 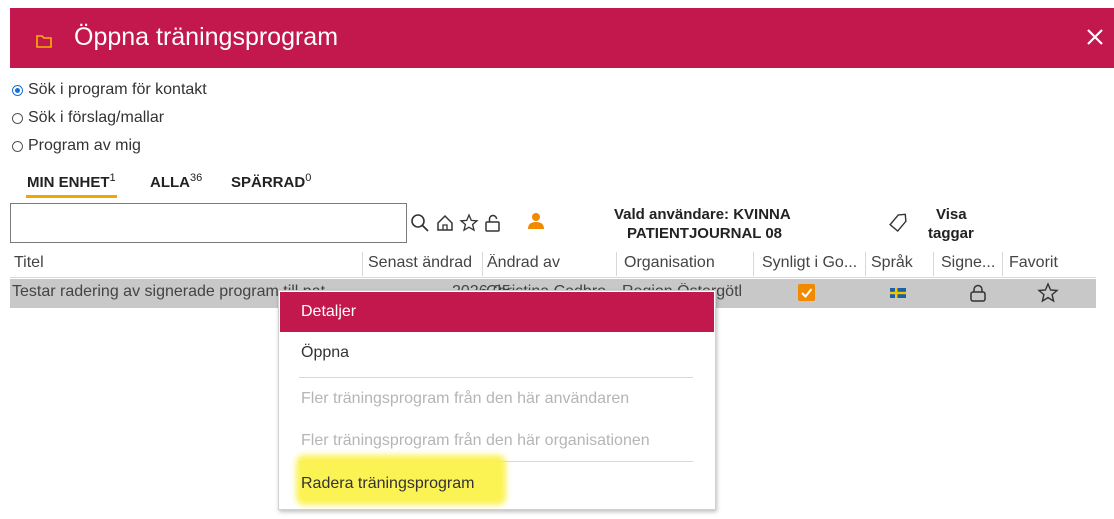 What do you see at coordinates (496, 377) in the screenshot?
I see `menu-divider` at bounding box center [496, 377].